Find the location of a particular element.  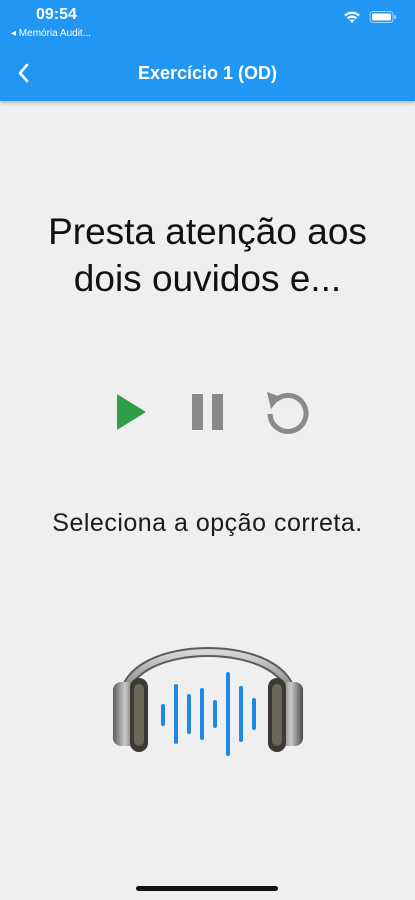

headphones-soundwave-icon is located at coordinates (208, 701).